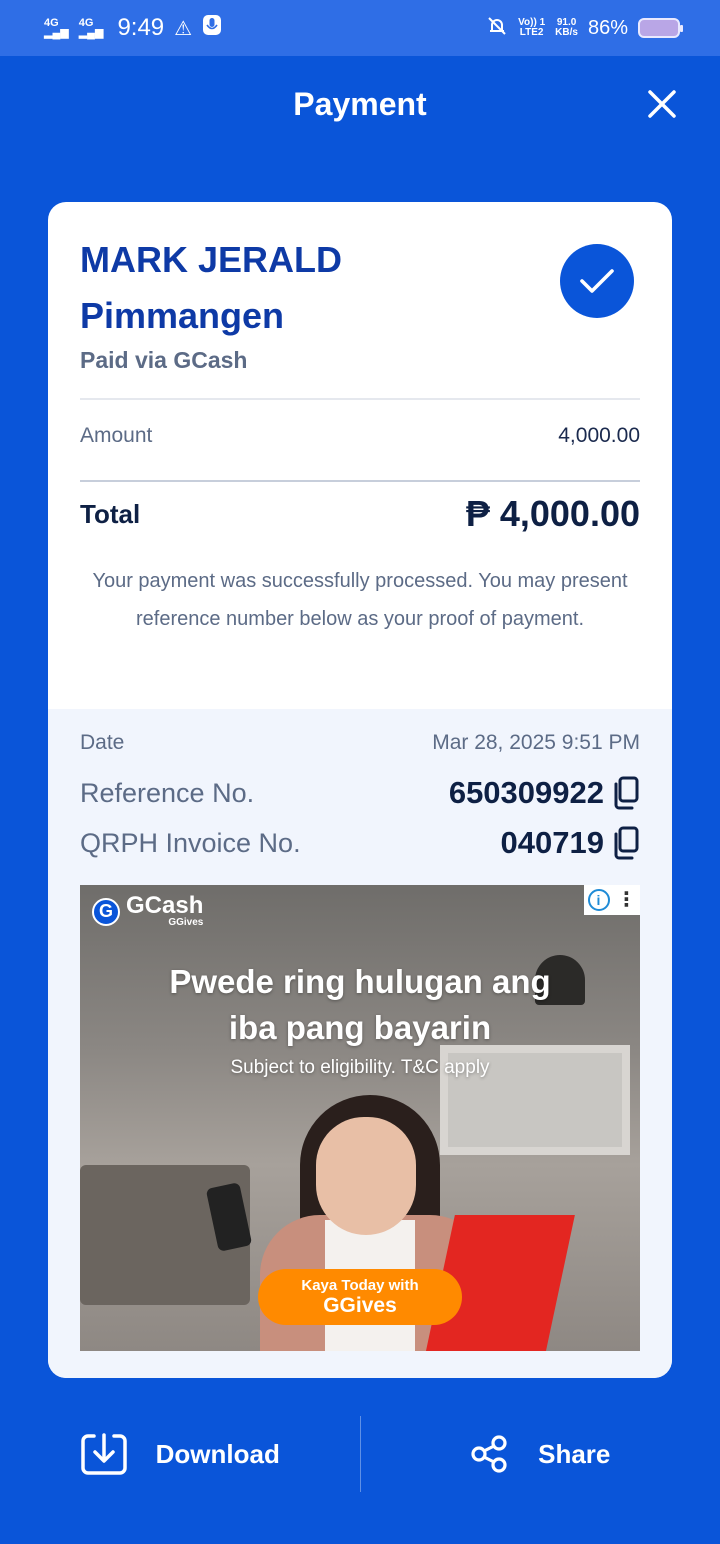  Describe the element at coordinates (626, 793) in the screenshot. I see `copy-reference-icon` at that location.